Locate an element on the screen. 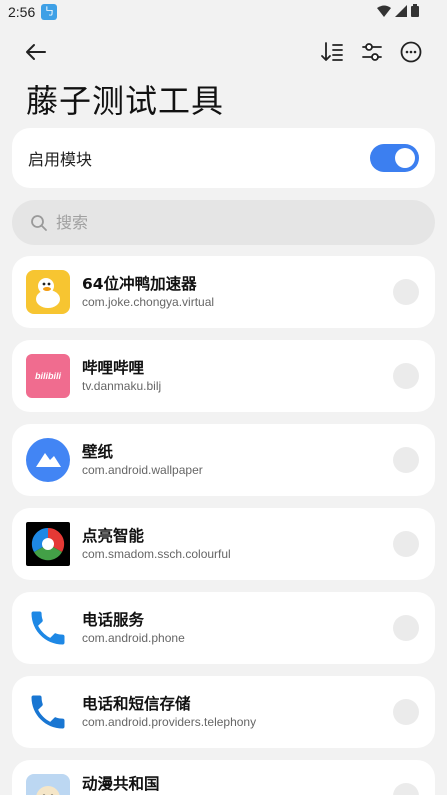  filter-button is located at coordinates (372, 52).